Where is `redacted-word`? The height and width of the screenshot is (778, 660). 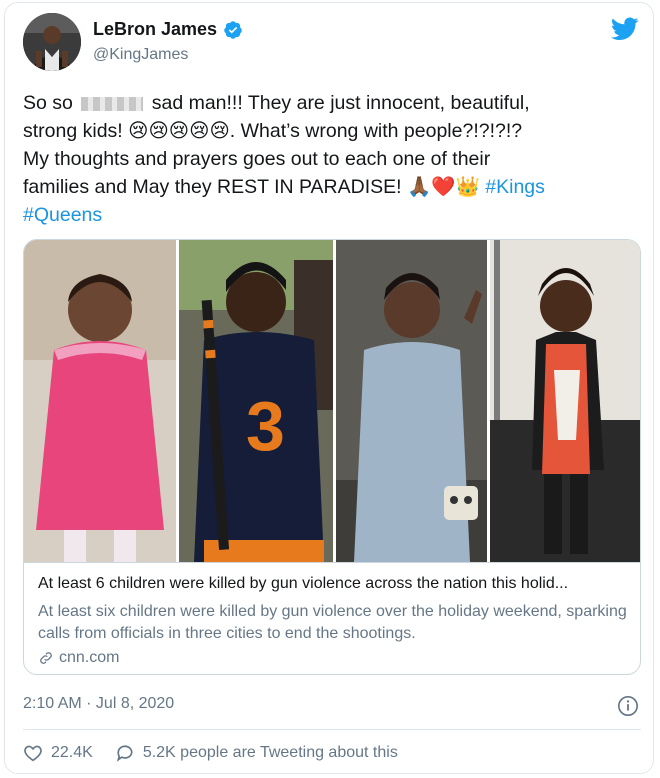
redacted-word is located at coordinates (112, 103).